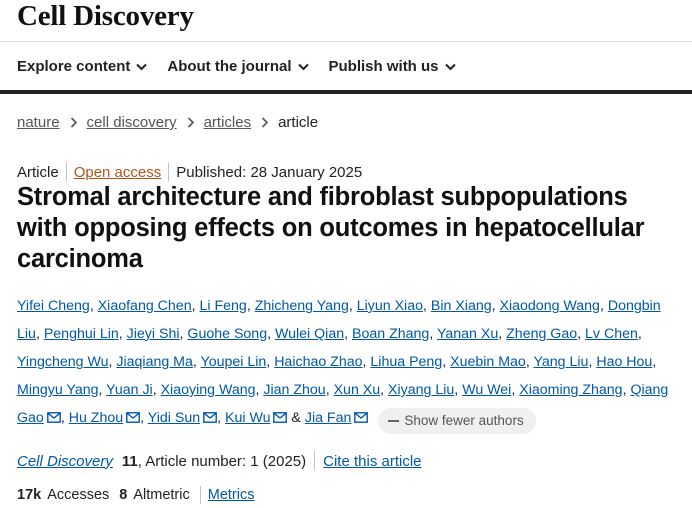 This screenshot has height=508, width=692. I want to click on author-link: Boan Zhang, so click(390, 334).